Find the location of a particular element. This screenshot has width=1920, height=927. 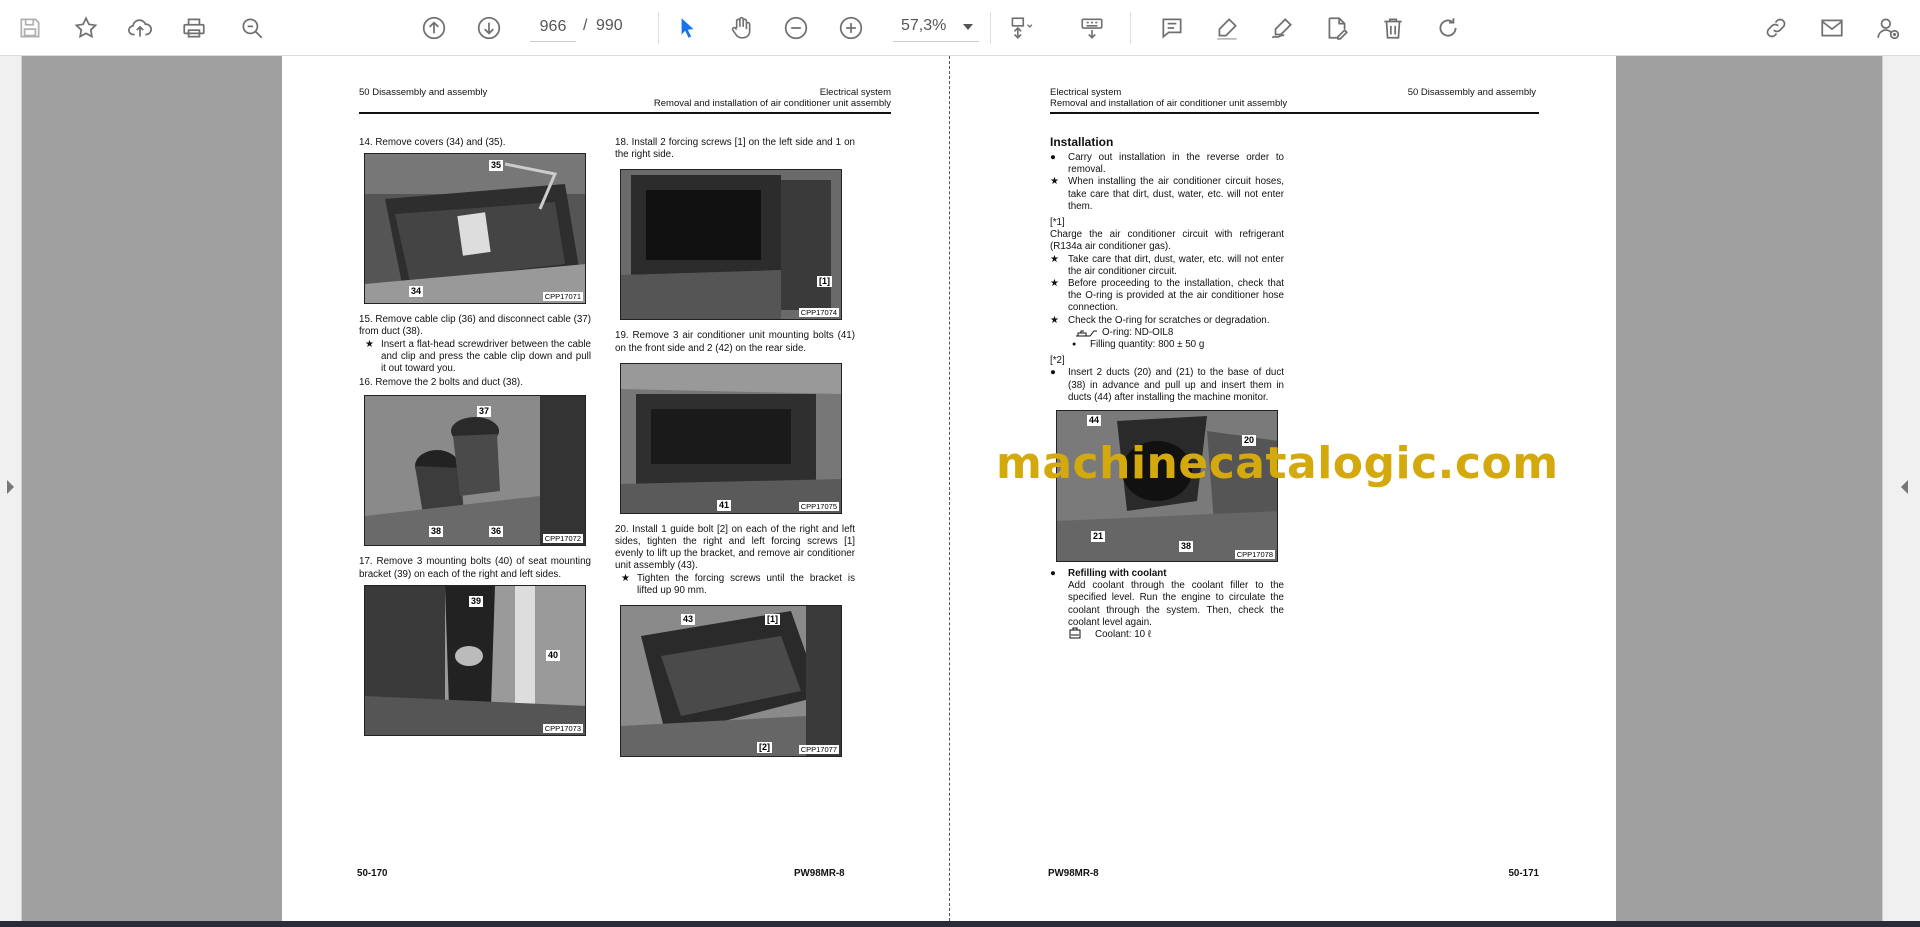

callout-40: 40 is located at coordinates (553, 655).